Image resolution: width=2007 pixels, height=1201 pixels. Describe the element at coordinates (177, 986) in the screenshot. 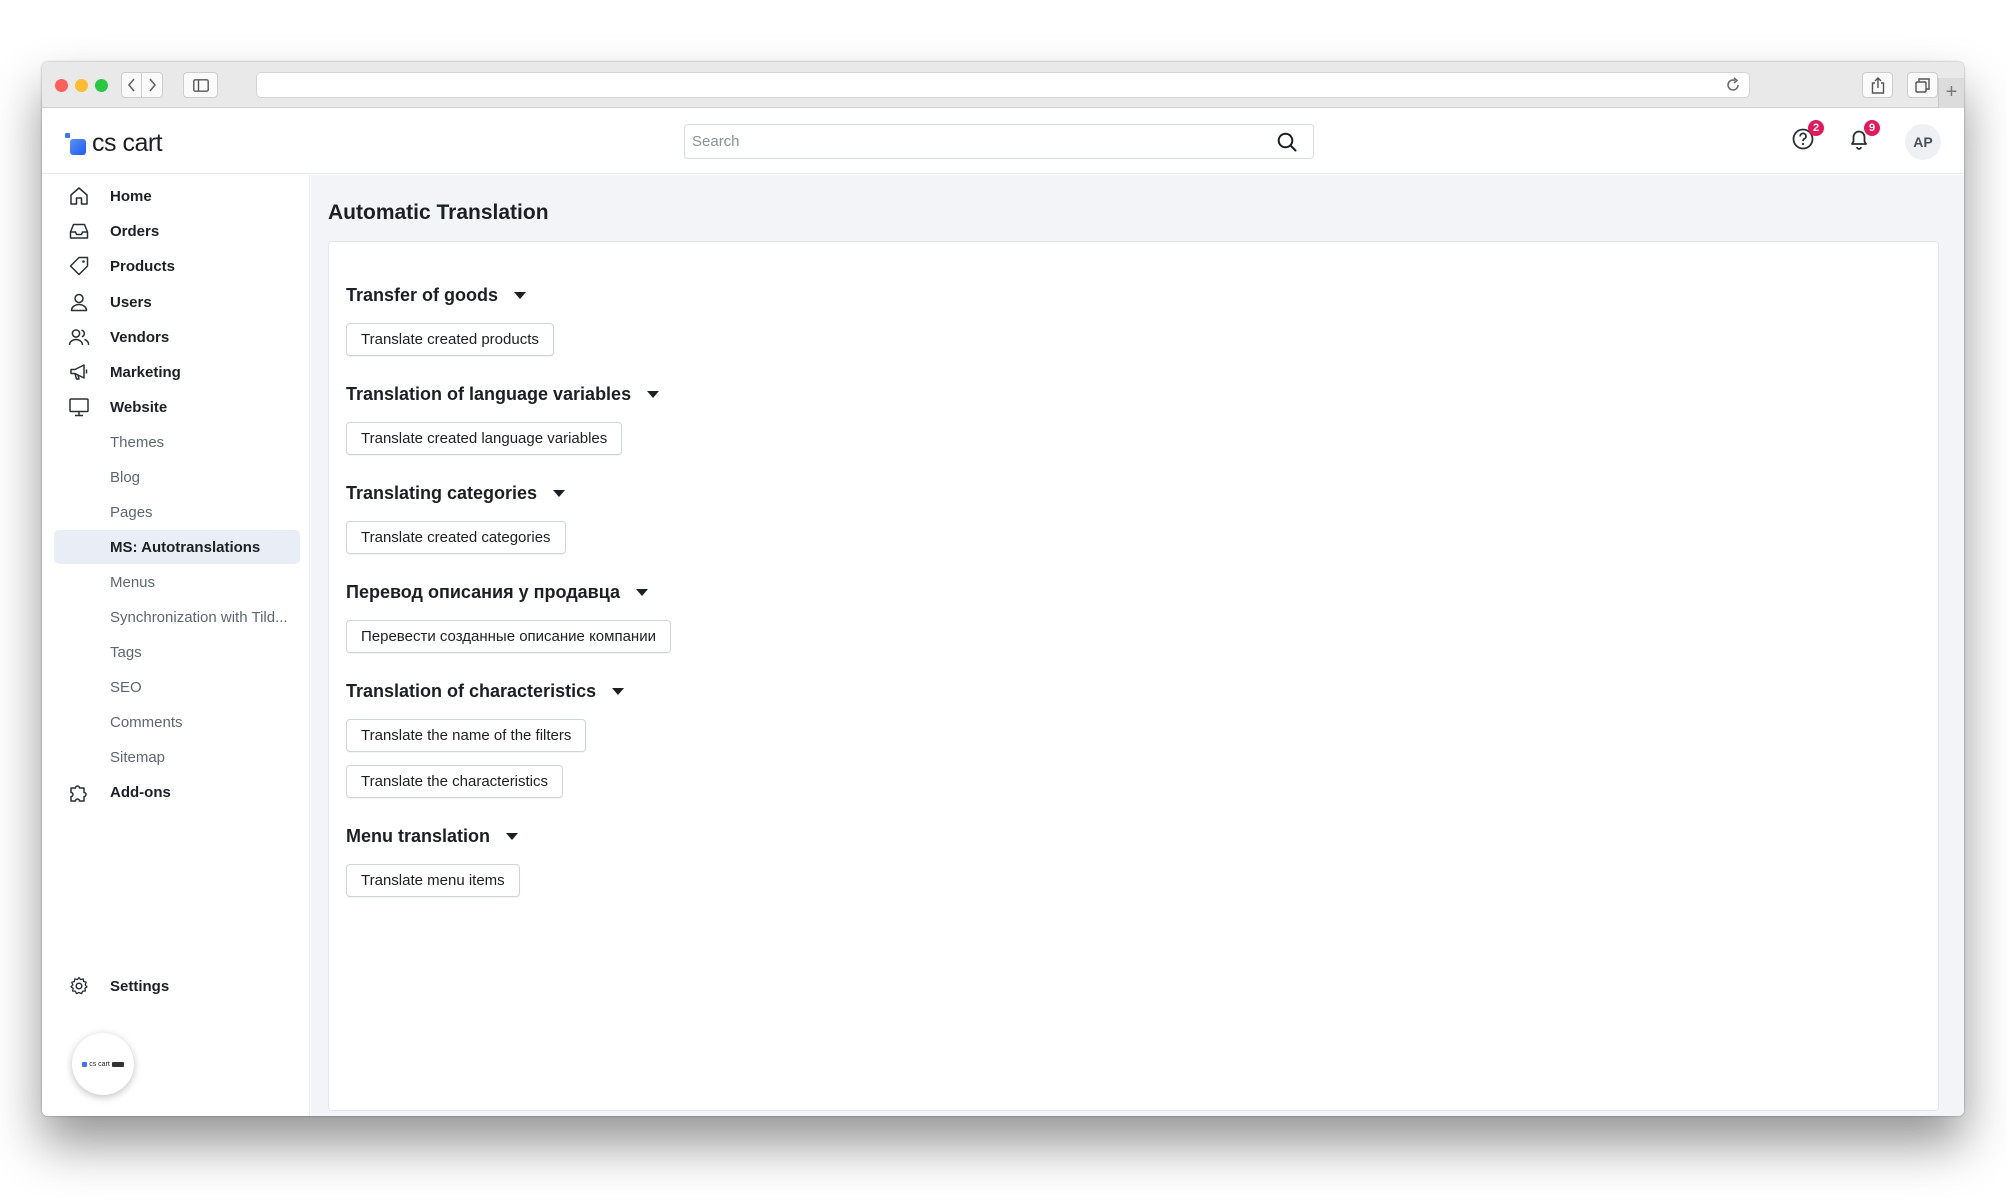

I see `sidebar-item-settings: Settings` at that location.